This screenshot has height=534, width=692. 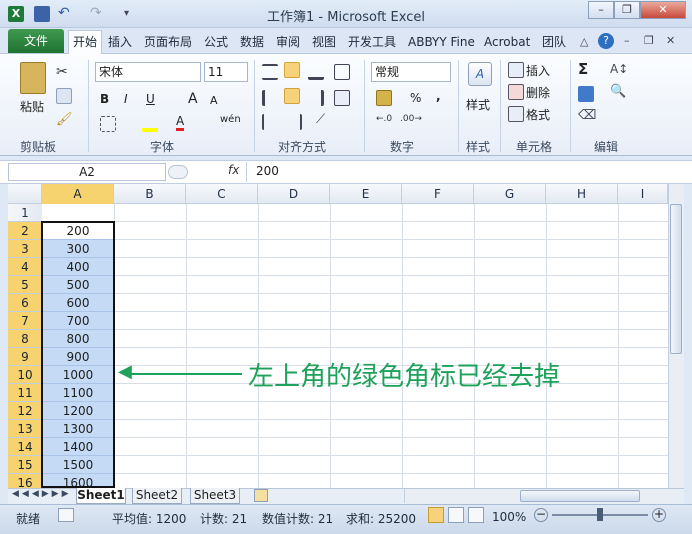 I want to click on column-header-g: G, so click(x=510, y=194).